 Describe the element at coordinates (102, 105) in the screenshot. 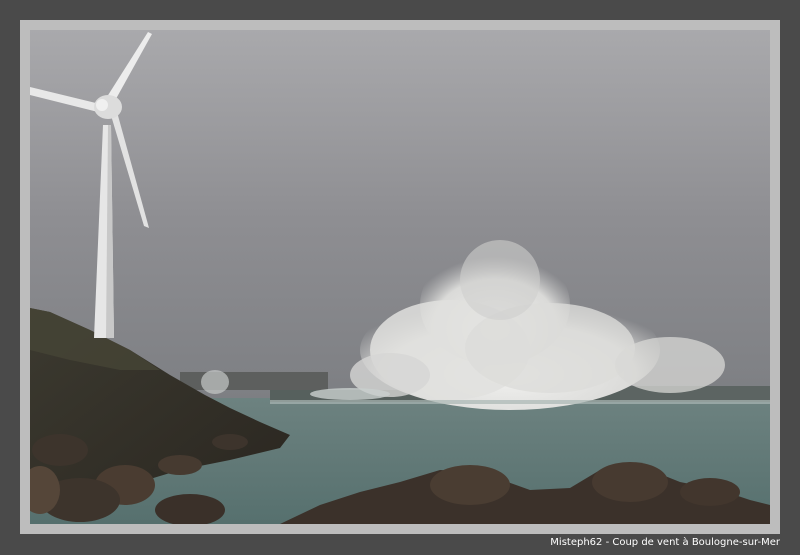

I see `turbine-hub` at that location.